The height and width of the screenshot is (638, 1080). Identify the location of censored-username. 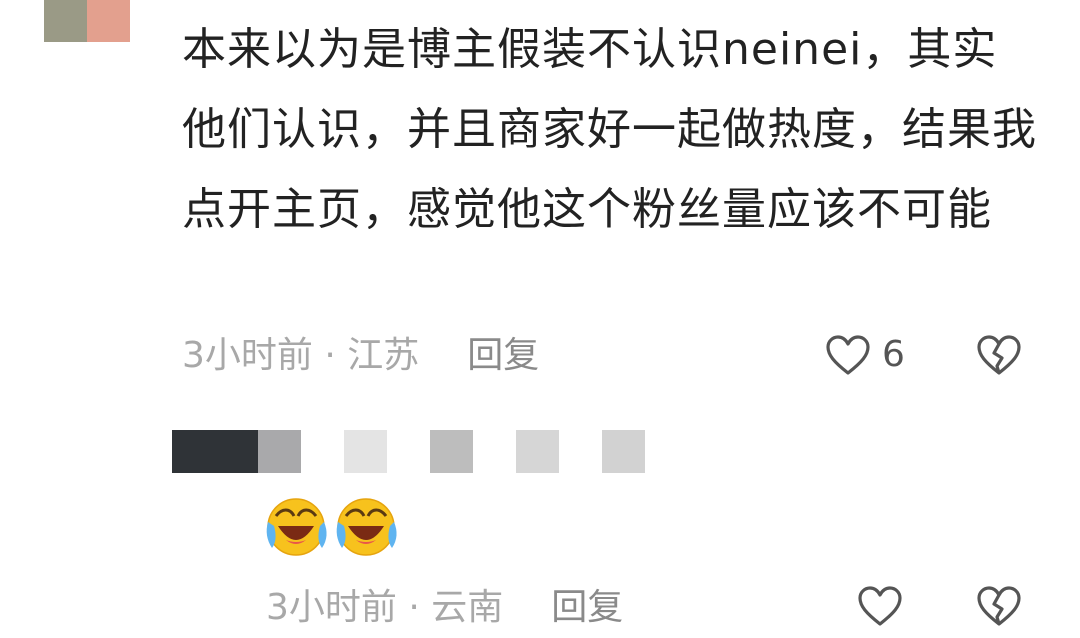
(412, 451).